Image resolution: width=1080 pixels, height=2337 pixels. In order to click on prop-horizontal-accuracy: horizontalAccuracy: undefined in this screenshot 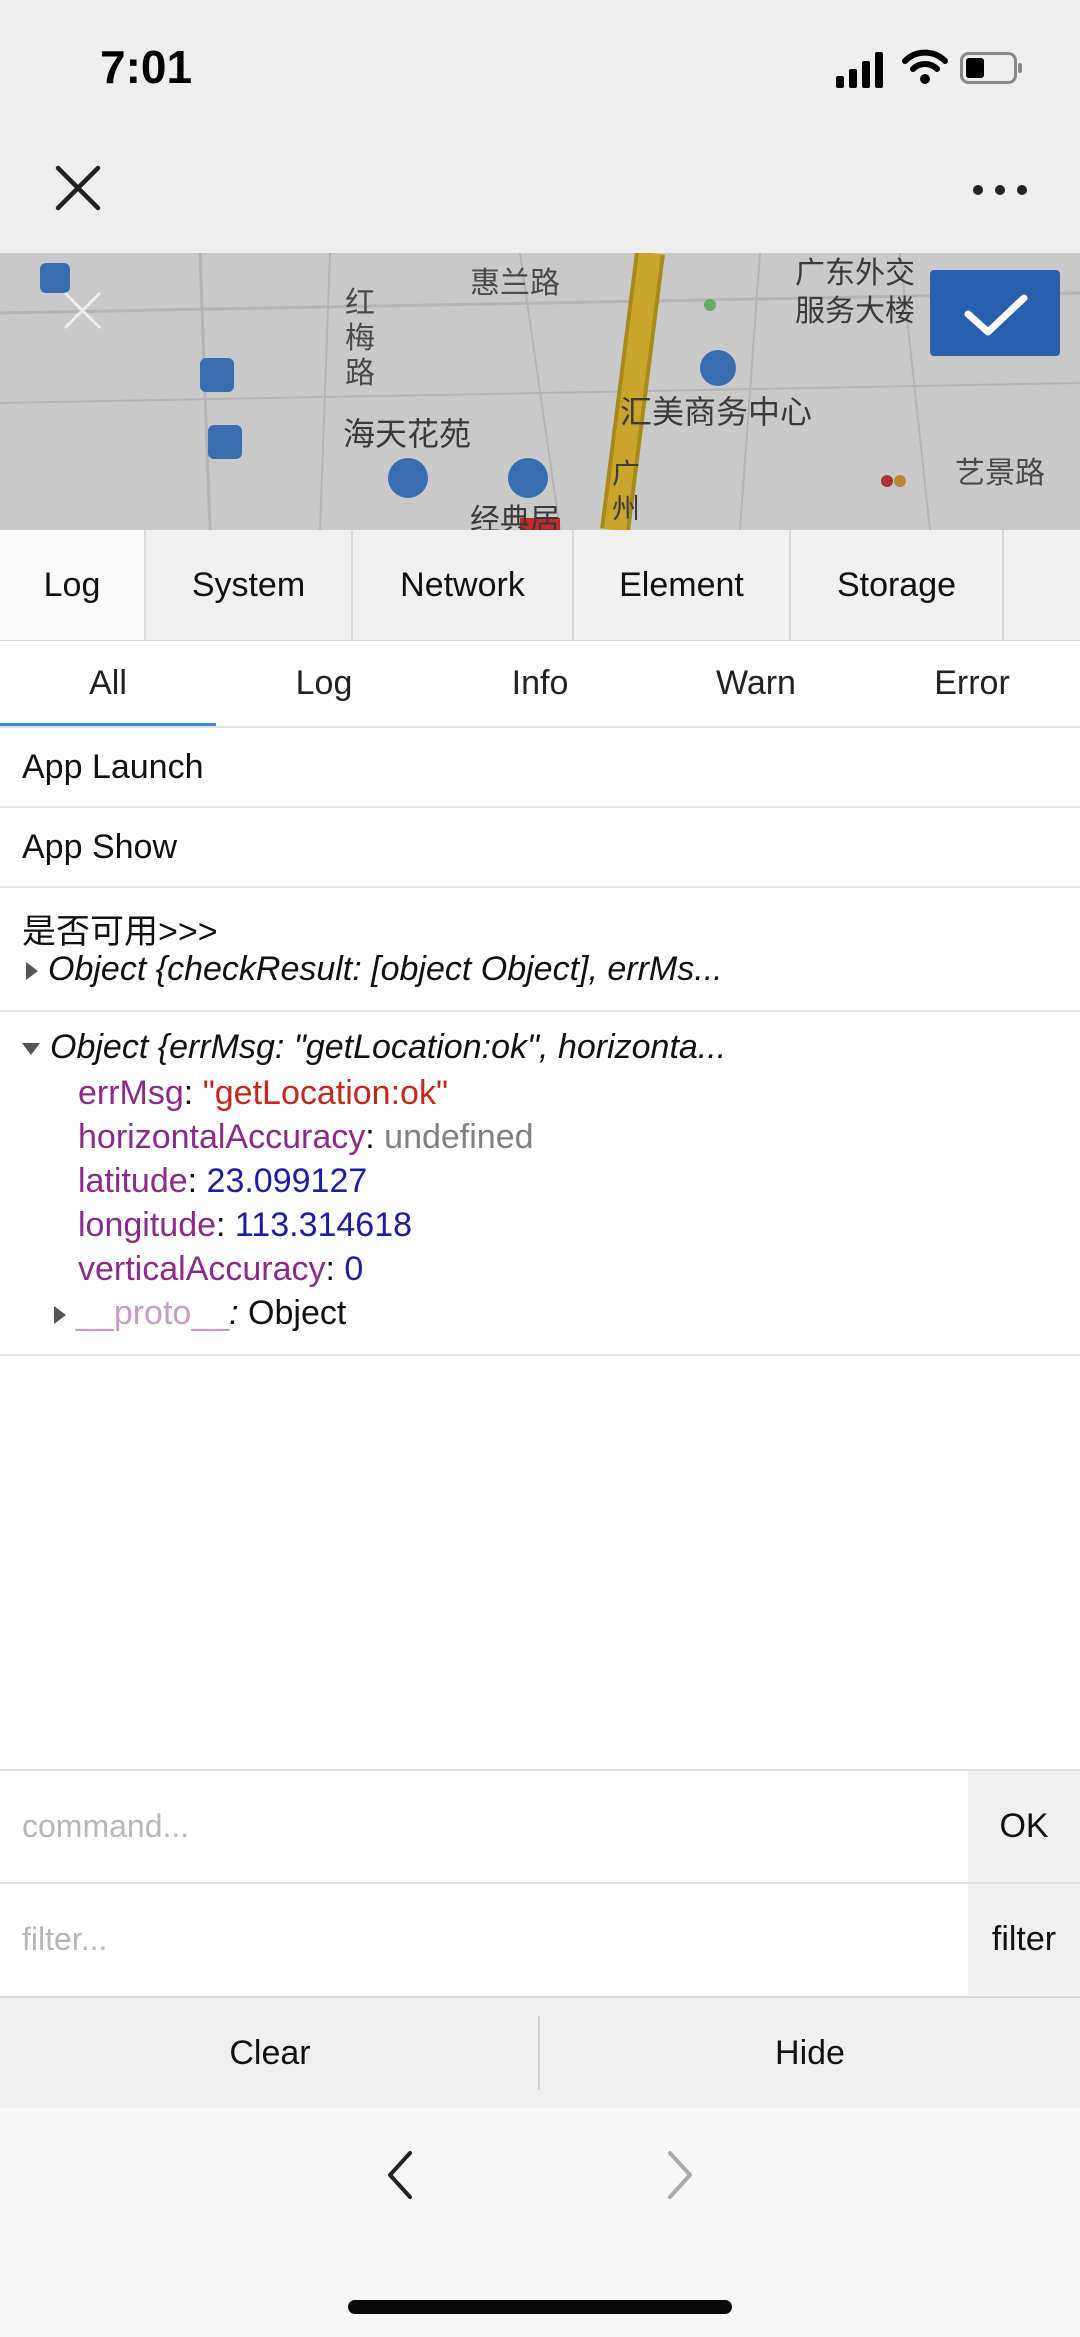, I will do `click(306, 1137)`.